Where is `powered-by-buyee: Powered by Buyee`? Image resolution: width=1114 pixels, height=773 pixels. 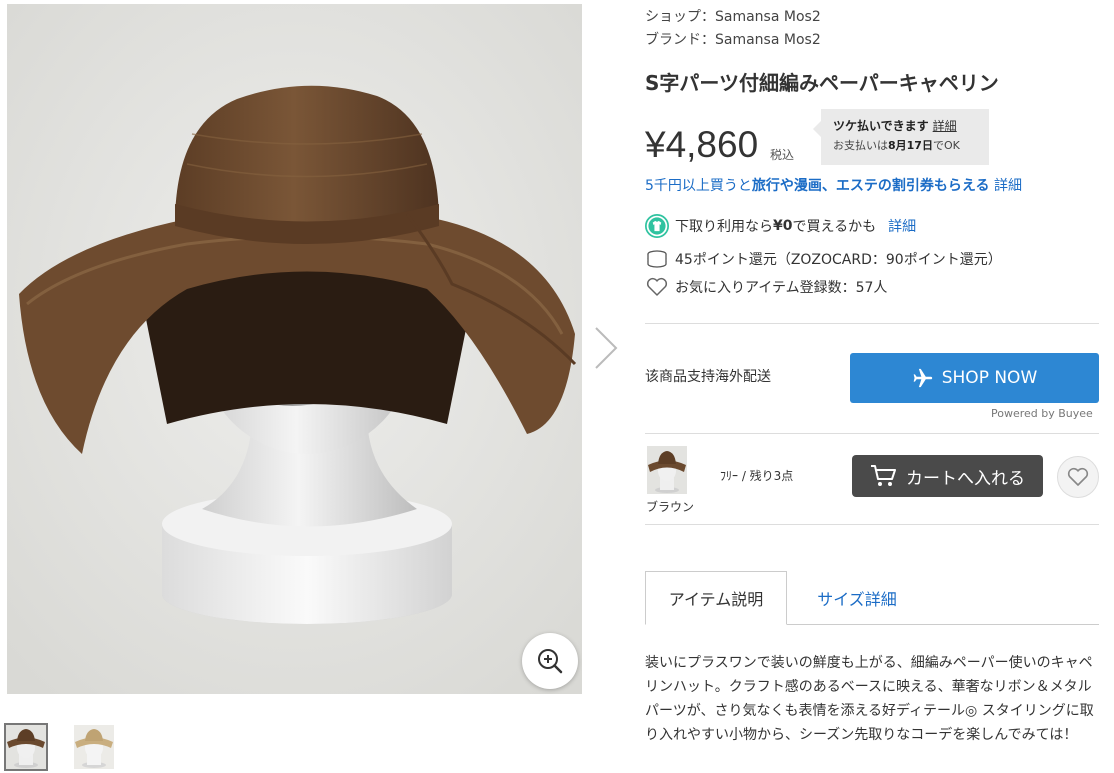 powered-by-buyee: Powered by Buyee is located at coordinates (1042, 413).